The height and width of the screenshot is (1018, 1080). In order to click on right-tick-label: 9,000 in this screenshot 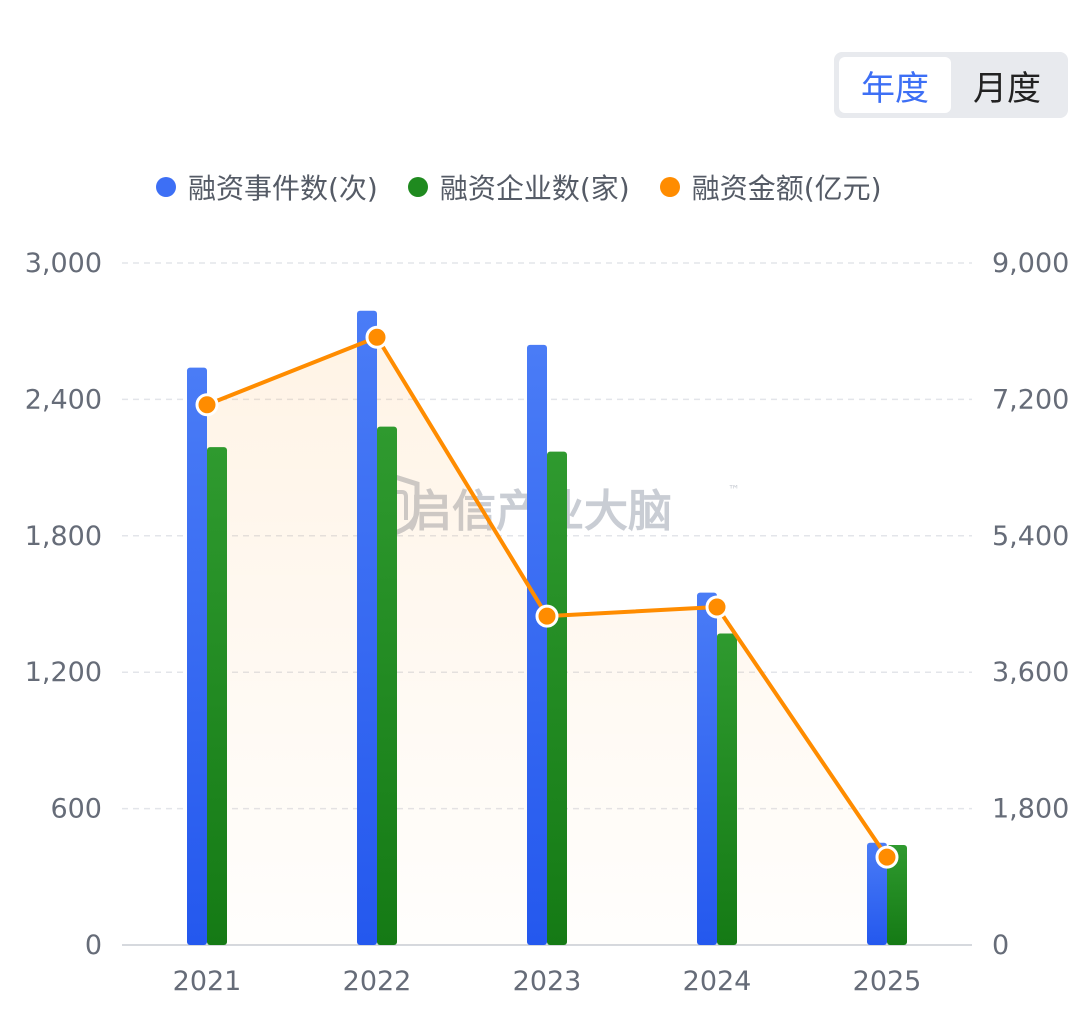, I will do `click(1030, 263)`.